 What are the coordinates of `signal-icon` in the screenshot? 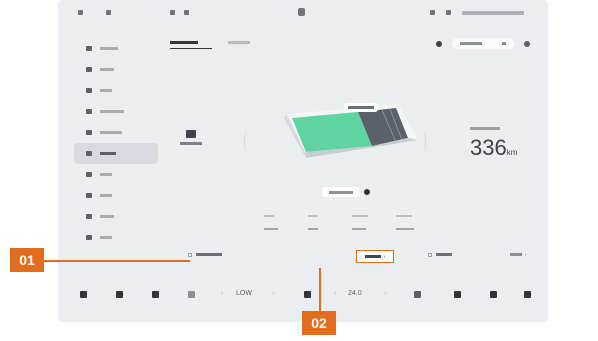 It's located at (80, 12).